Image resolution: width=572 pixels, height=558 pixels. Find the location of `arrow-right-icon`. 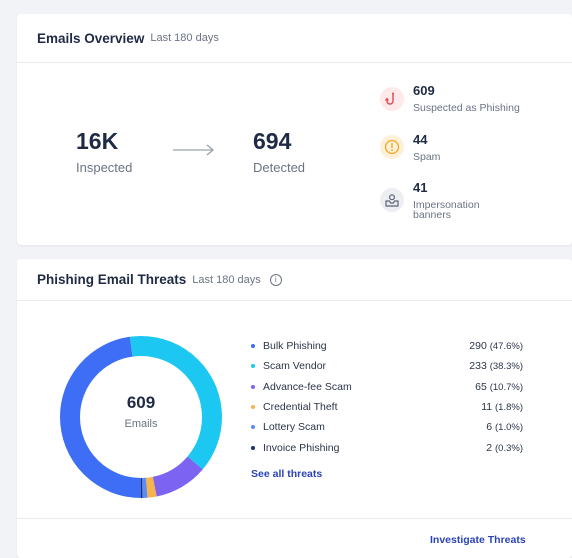

arrow-right-icon is located at coordinates (194, 150).